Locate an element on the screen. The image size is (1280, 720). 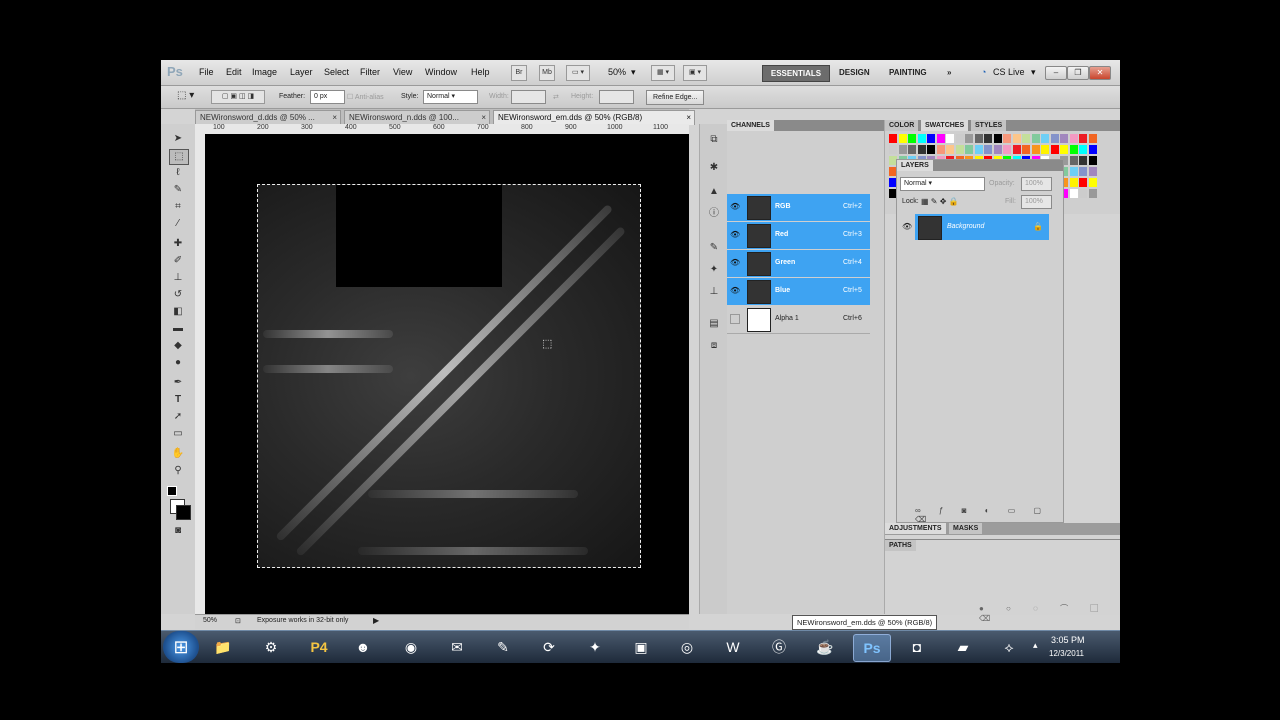
zbrush-icon: ✦ is located at coordinates (595, 647).